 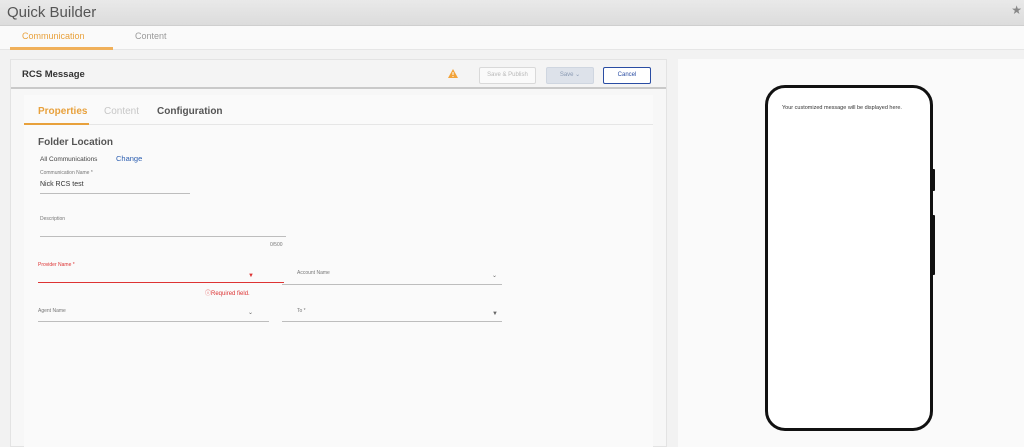 I want to click on communication-name-label: Communication Name *, so click(x=66, y=173).